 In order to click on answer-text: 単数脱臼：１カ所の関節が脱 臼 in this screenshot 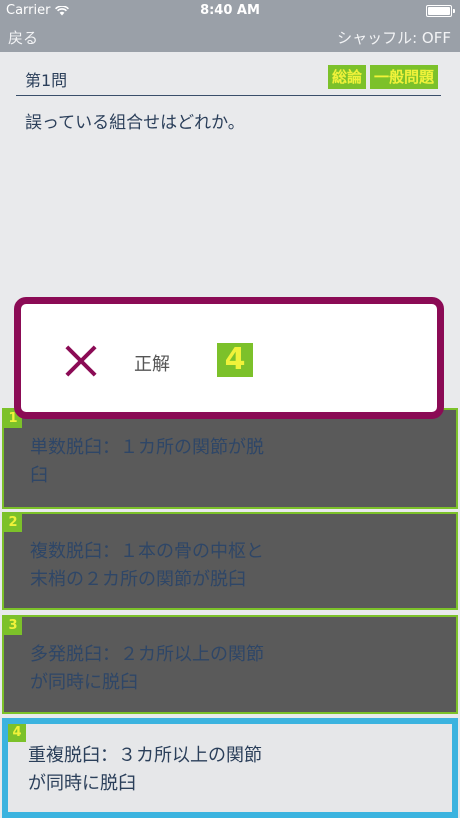, I will do `click(147, 462)`.